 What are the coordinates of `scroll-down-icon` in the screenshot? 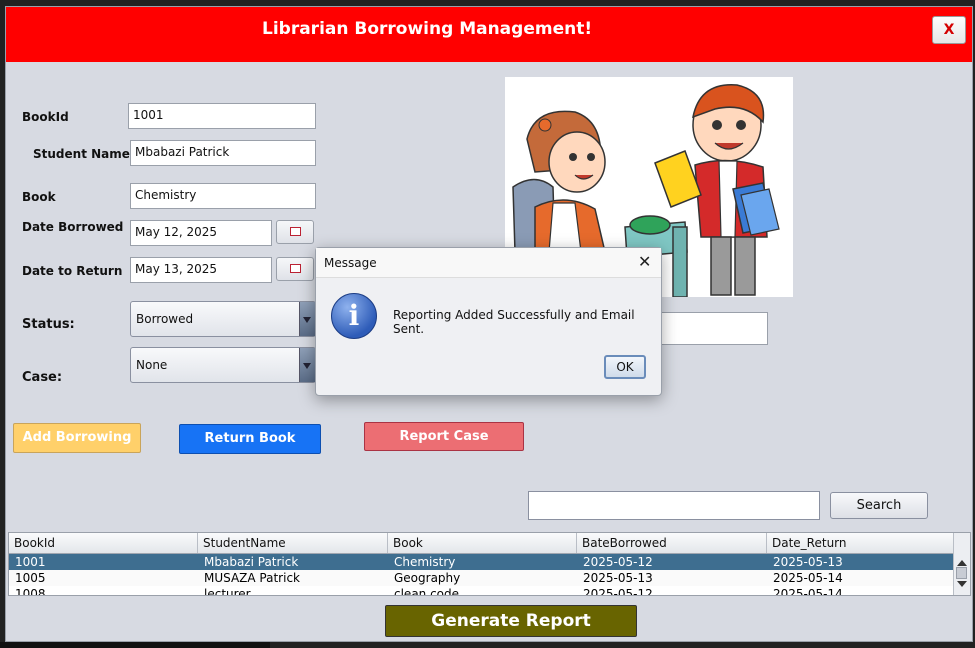 It's located at (962, 584).